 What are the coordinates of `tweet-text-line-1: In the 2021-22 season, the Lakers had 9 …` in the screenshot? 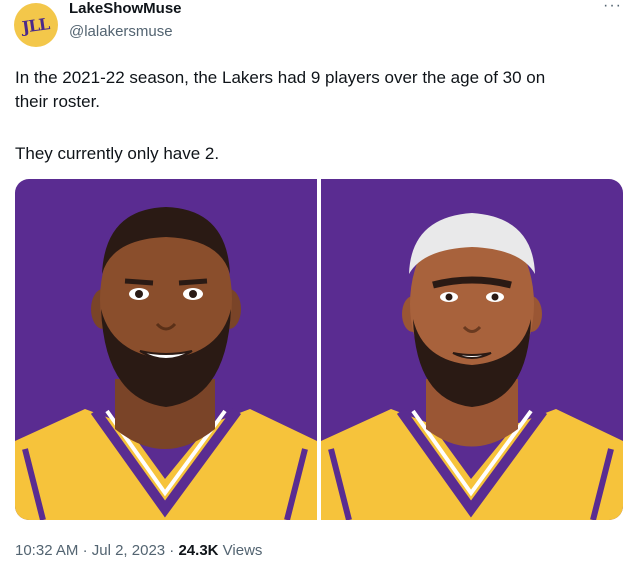 It's located at (280, 77).